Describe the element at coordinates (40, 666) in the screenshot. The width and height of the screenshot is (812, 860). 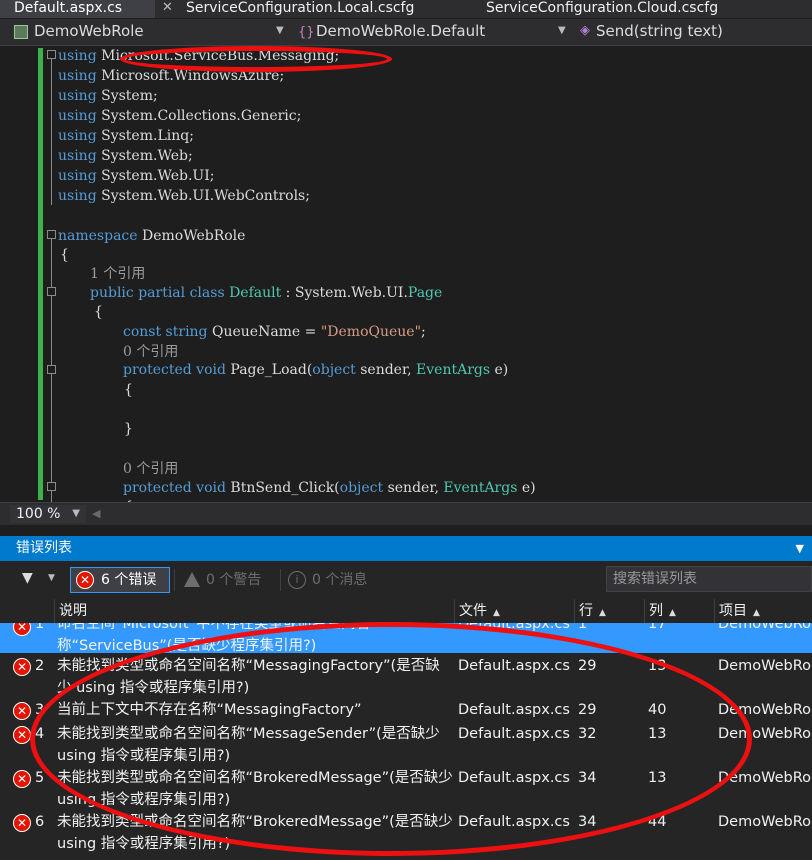
I see `row-number: 2` at that location.